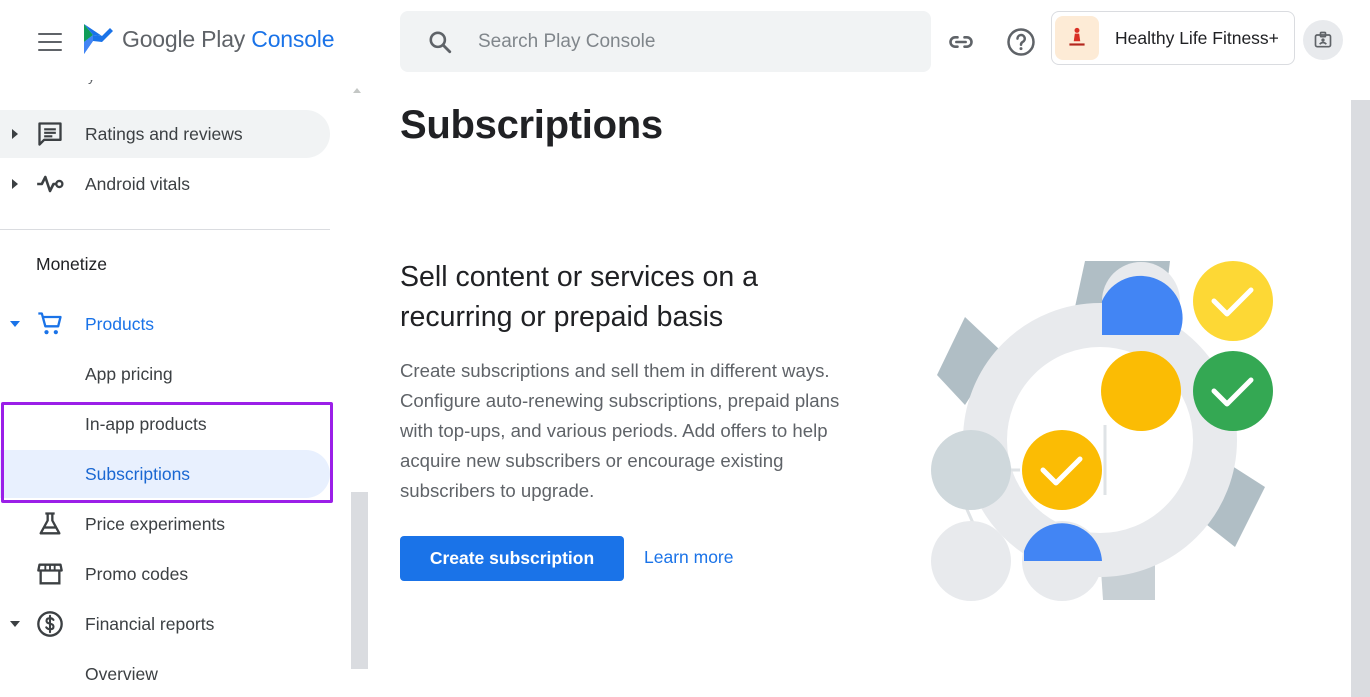 This screenshot has width=1370, height=697. I want to click on yellow-circle, so click(1141, 391).